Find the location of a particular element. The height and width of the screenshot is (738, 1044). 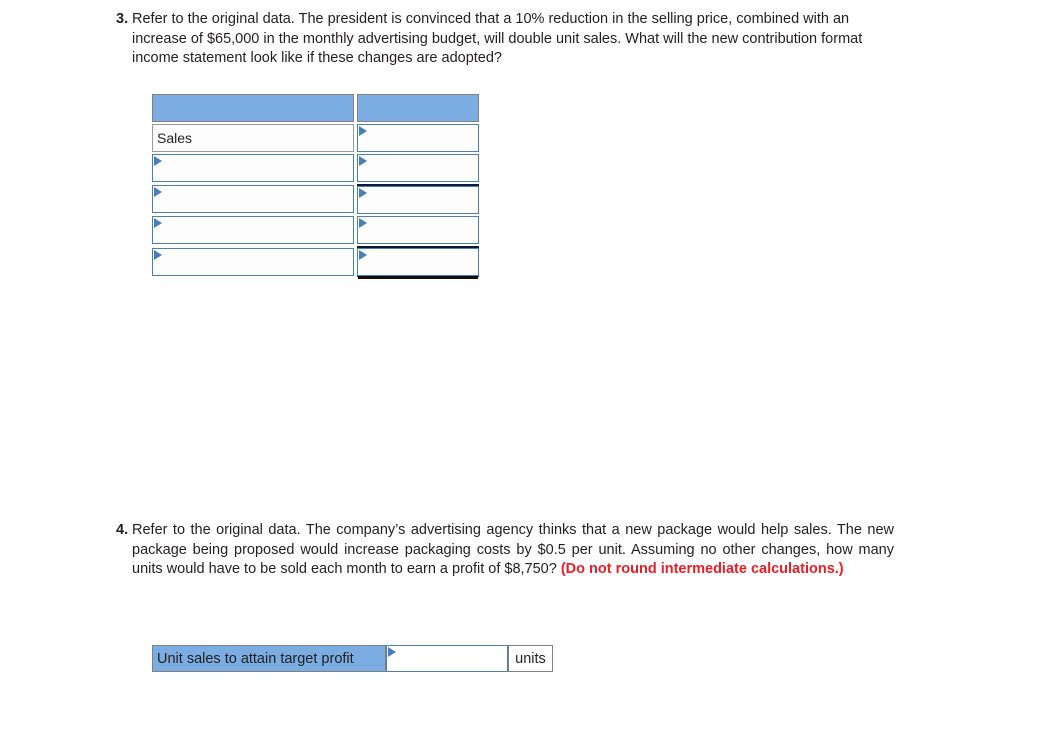

row-2-label-dropdown is located at coordinates (253, 168).